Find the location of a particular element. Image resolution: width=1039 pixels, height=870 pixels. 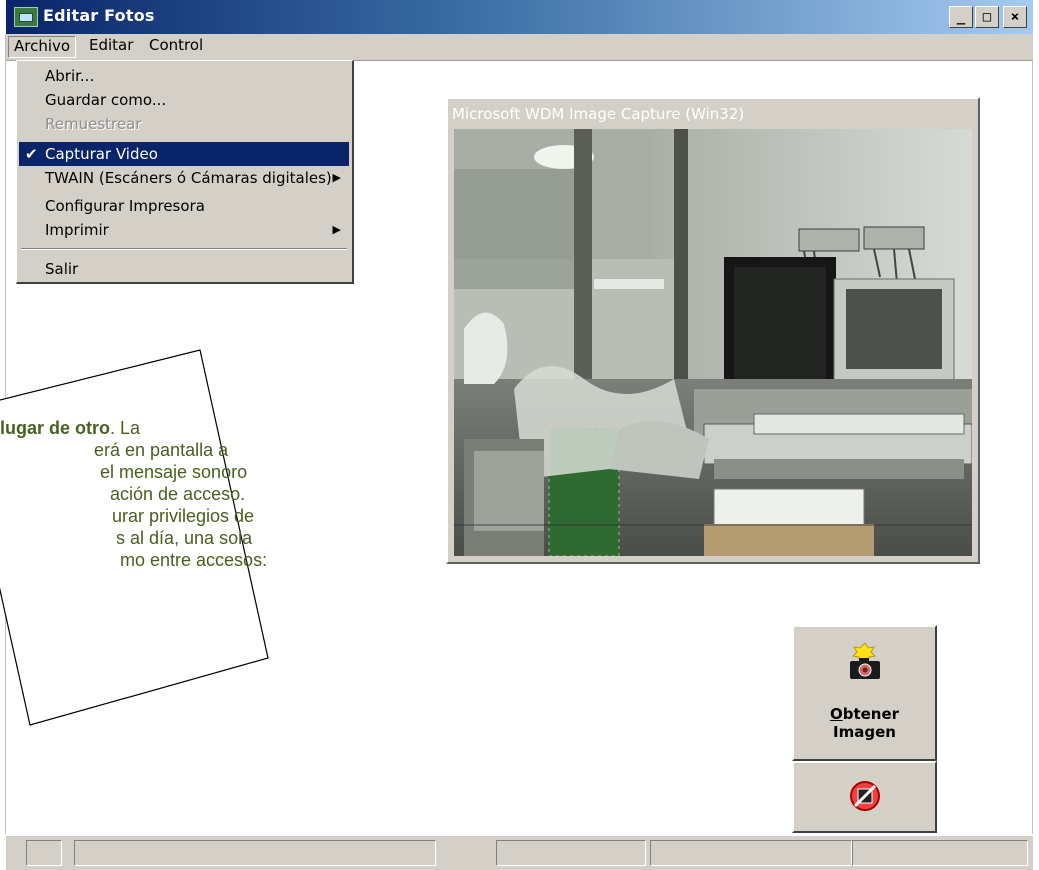

callout-line: ación de acceso. is located at coordinates (190, 495).